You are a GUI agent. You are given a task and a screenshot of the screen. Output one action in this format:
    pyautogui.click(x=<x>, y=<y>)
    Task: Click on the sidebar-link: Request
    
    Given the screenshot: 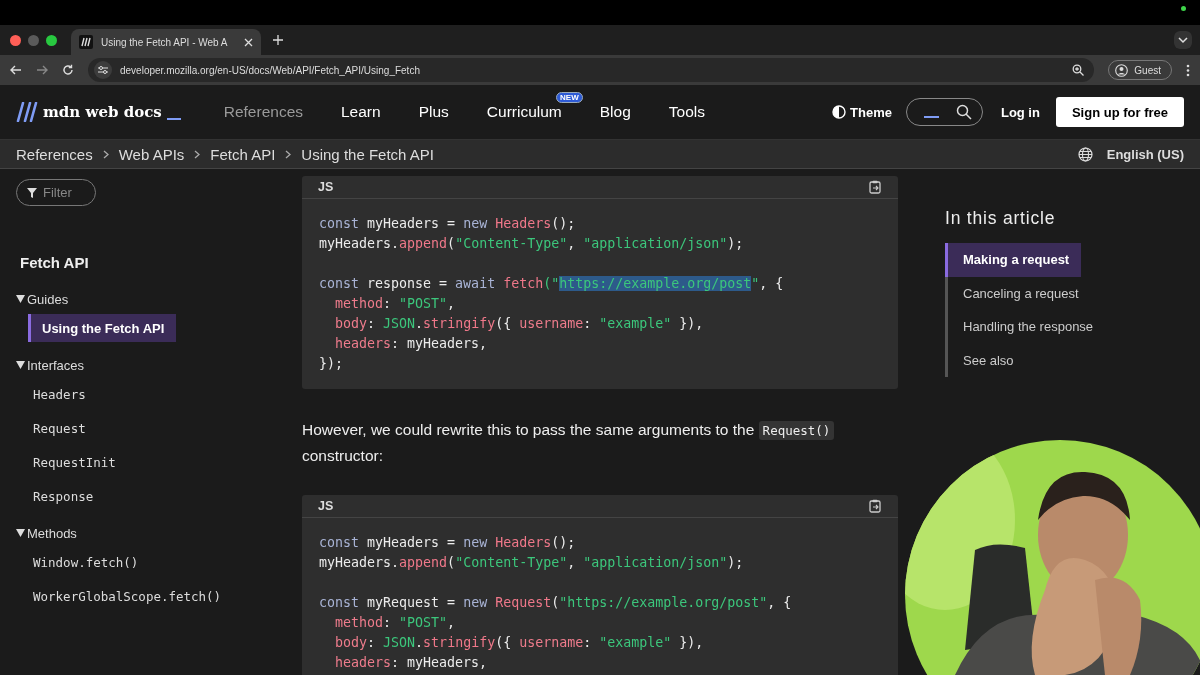 What is the action you would take?
    pyautogui.click(x=51, y=428)
    